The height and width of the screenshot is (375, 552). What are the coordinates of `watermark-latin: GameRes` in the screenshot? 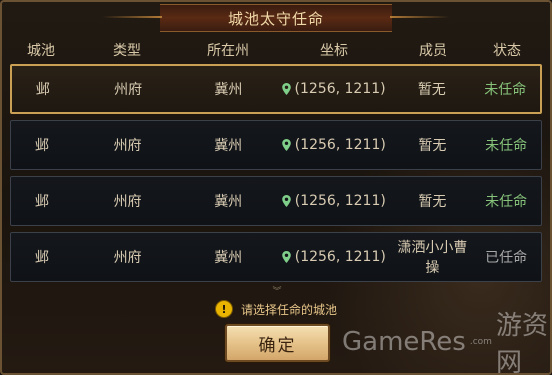 It's located at (404, 342).